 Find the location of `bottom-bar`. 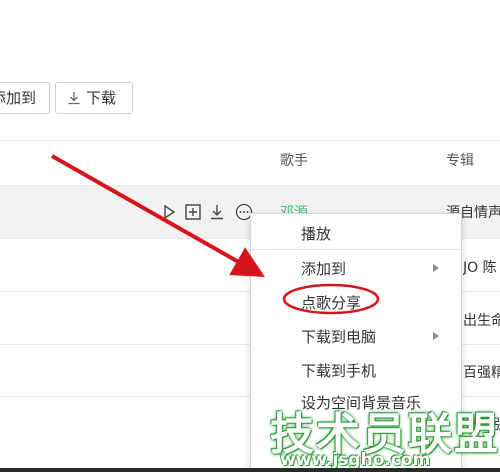

bottom-bar is located at coordinates (250, 470).